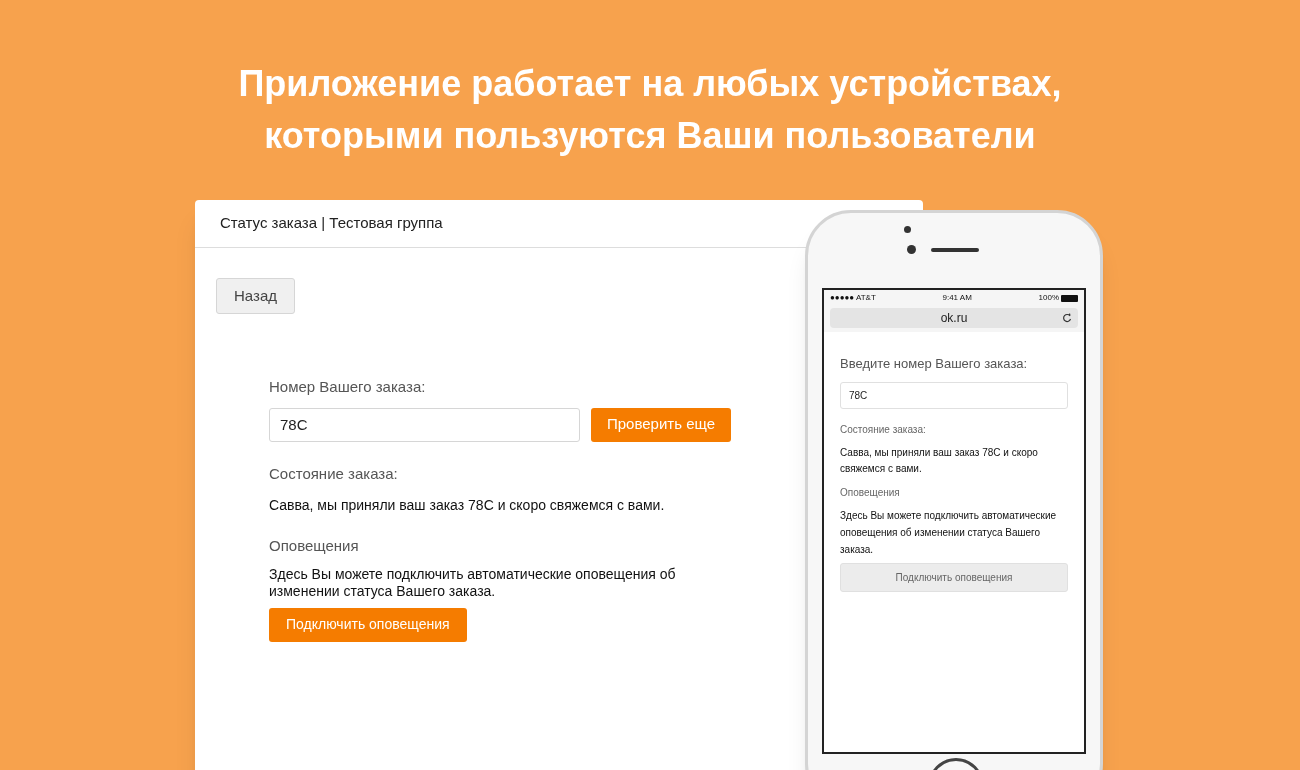 Image resolution: width=1300 pixels, height=770 pixels. I want to click on headline: Приложение работает на любых устройствах, которыми пользуются Ваши пользователи, so click(650, 110).